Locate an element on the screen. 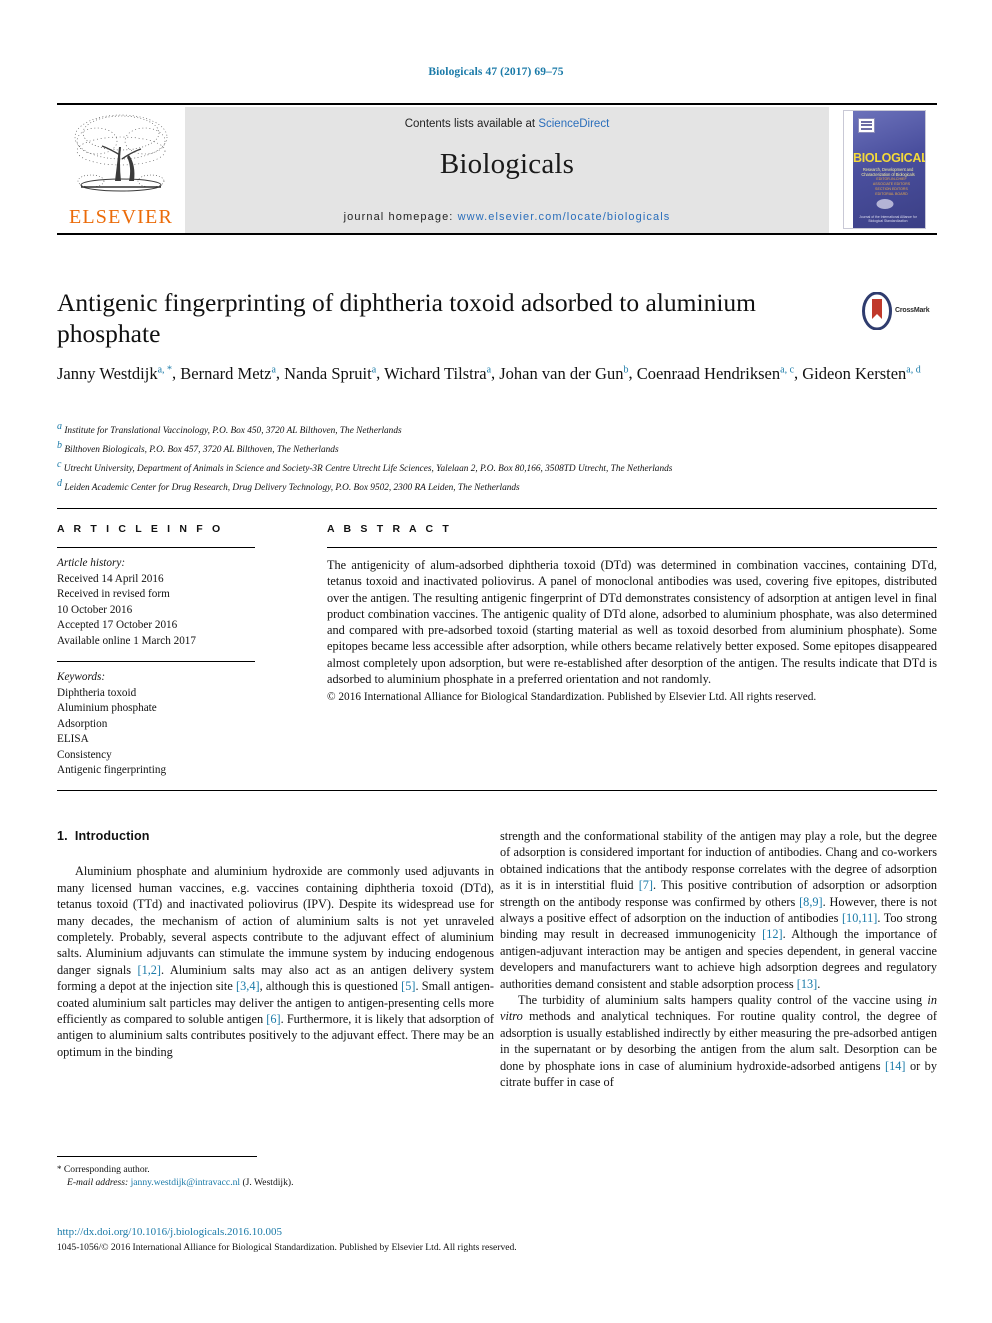  keyword-item: ELISA is located at coordinates (73, 739).